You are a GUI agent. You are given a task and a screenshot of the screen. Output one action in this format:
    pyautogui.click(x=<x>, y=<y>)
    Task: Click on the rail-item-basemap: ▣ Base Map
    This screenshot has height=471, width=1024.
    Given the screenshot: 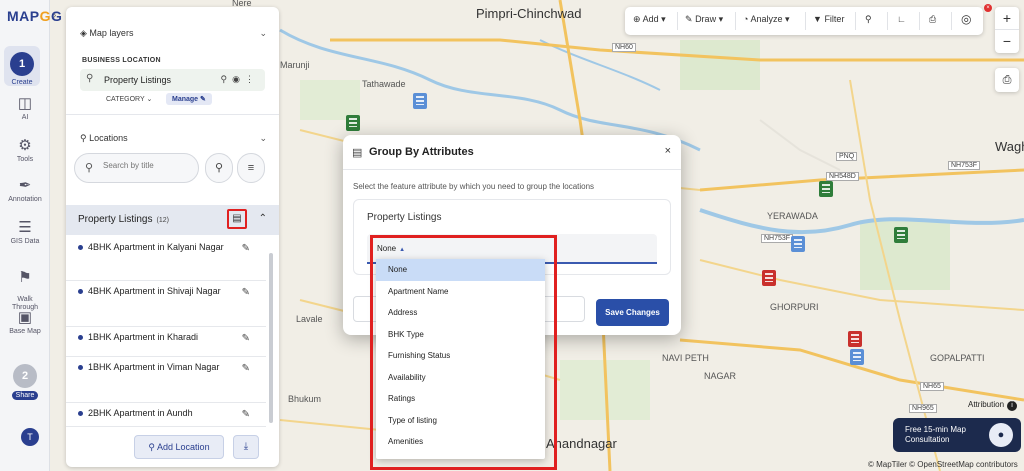 What is the action you would take?
    pyautogui.click(x=25, y=323)
    